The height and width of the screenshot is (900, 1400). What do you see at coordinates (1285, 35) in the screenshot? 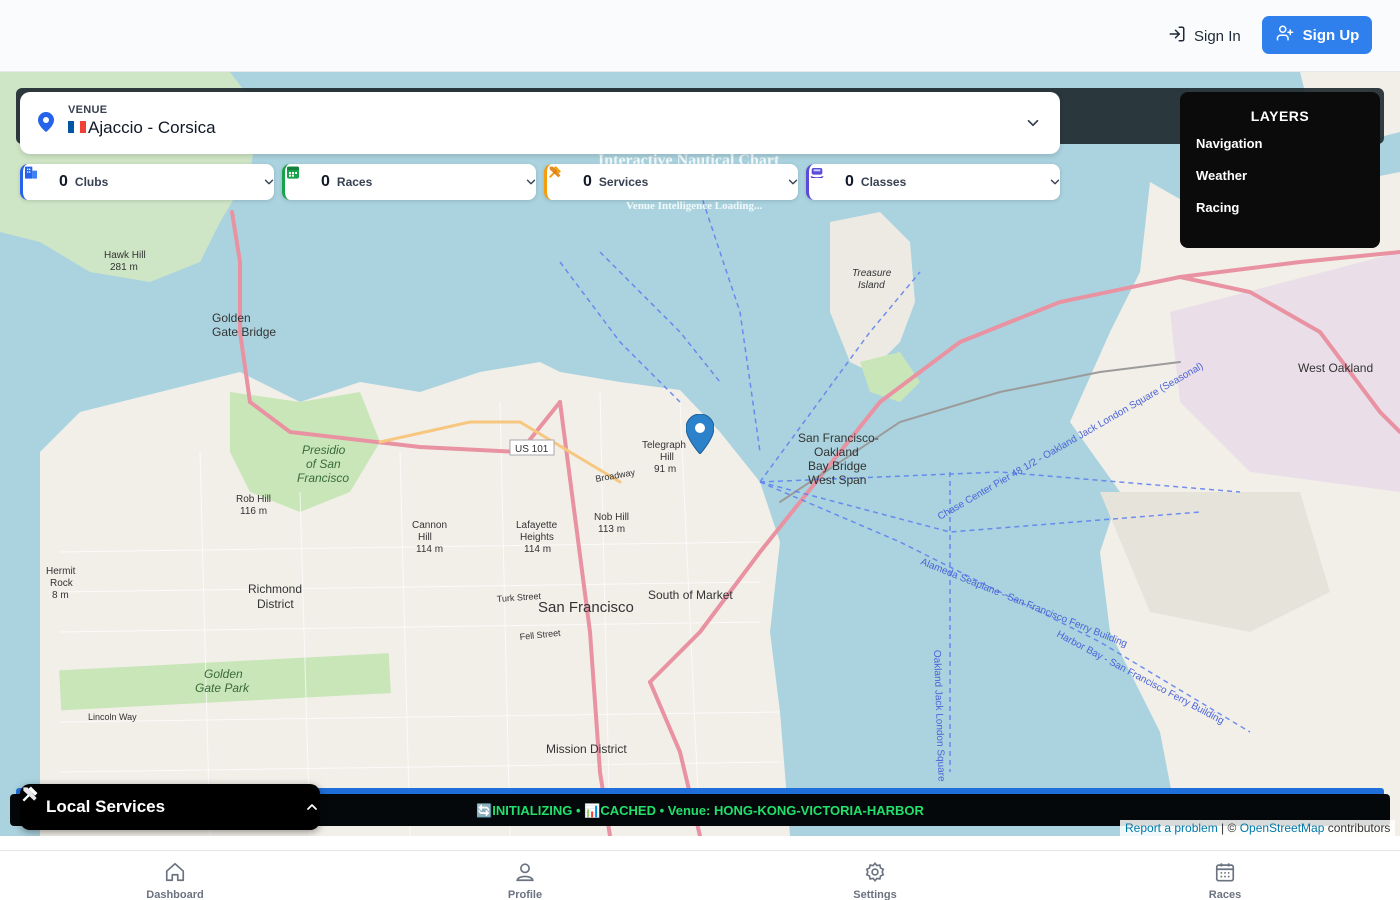
I see `user-plus-icon` at bounding box center [1285, 35].